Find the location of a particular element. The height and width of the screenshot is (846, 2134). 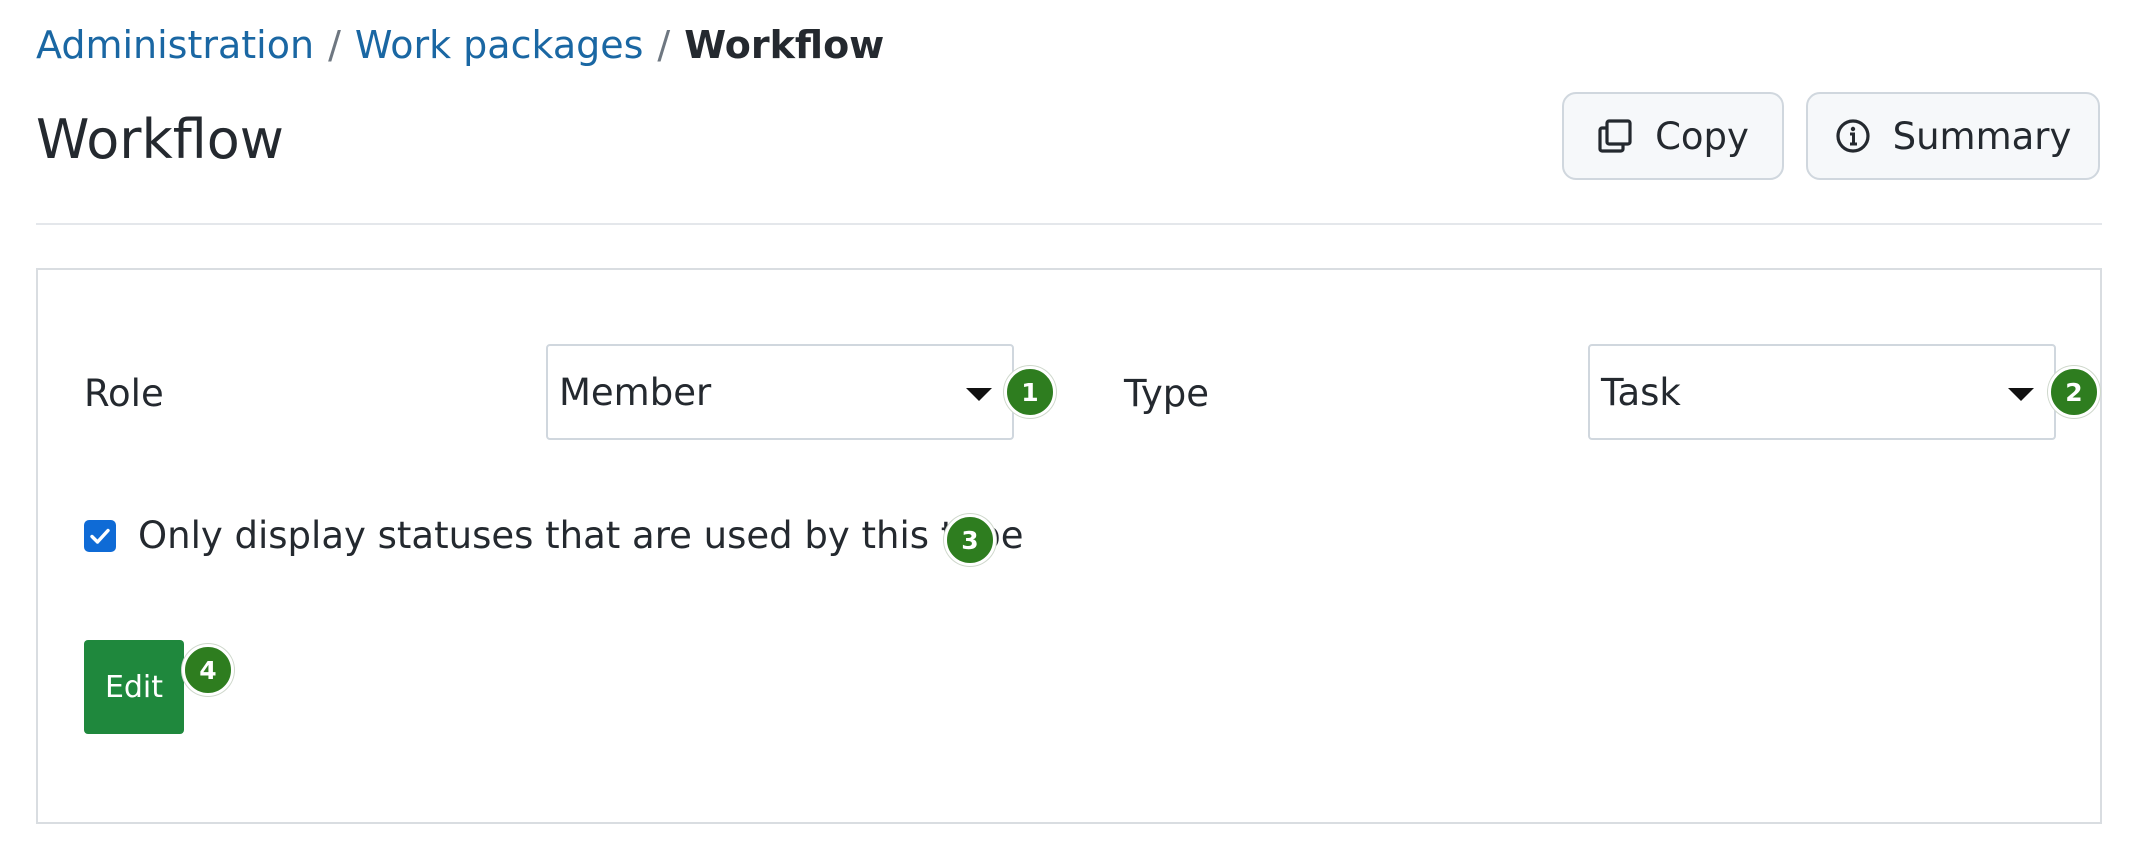

summary-button-label: Summary is located at coordinates (1982, 136).